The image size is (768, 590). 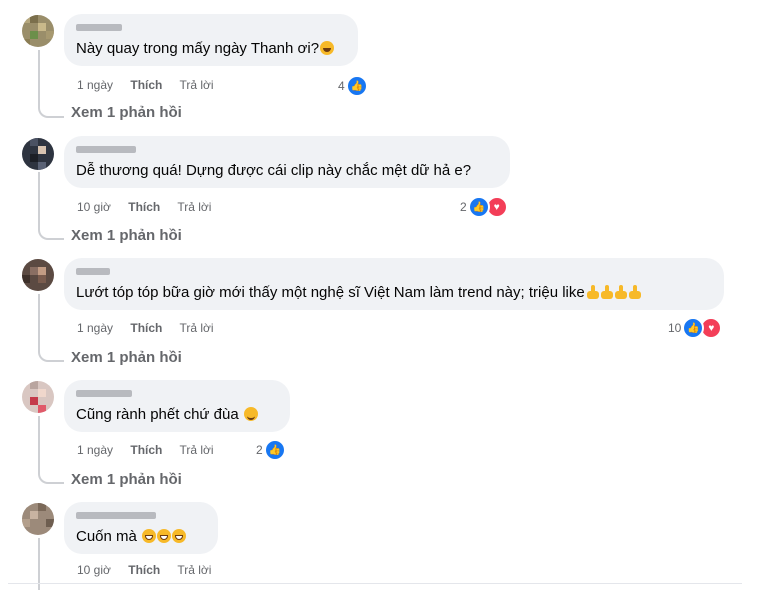 I want to click on comment-bubble: Cũng rành phết chứ đùa, so click(x=177, y=406).